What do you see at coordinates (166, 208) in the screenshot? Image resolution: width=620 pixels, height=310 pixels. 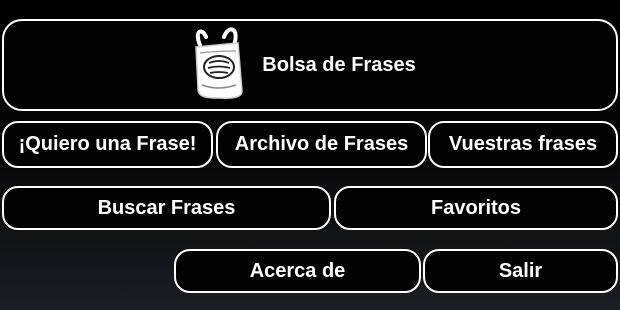 I see `buscar-frases-button: Buscar Frases` at bounding box center [166, 208].